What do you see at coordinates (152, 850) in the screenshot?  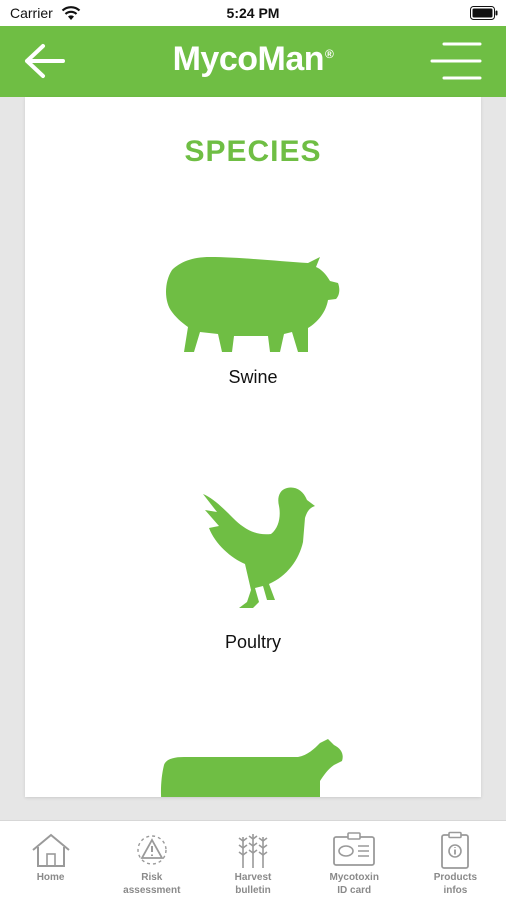 I see `risk-warning-icon` at bounding box center [152, 850].